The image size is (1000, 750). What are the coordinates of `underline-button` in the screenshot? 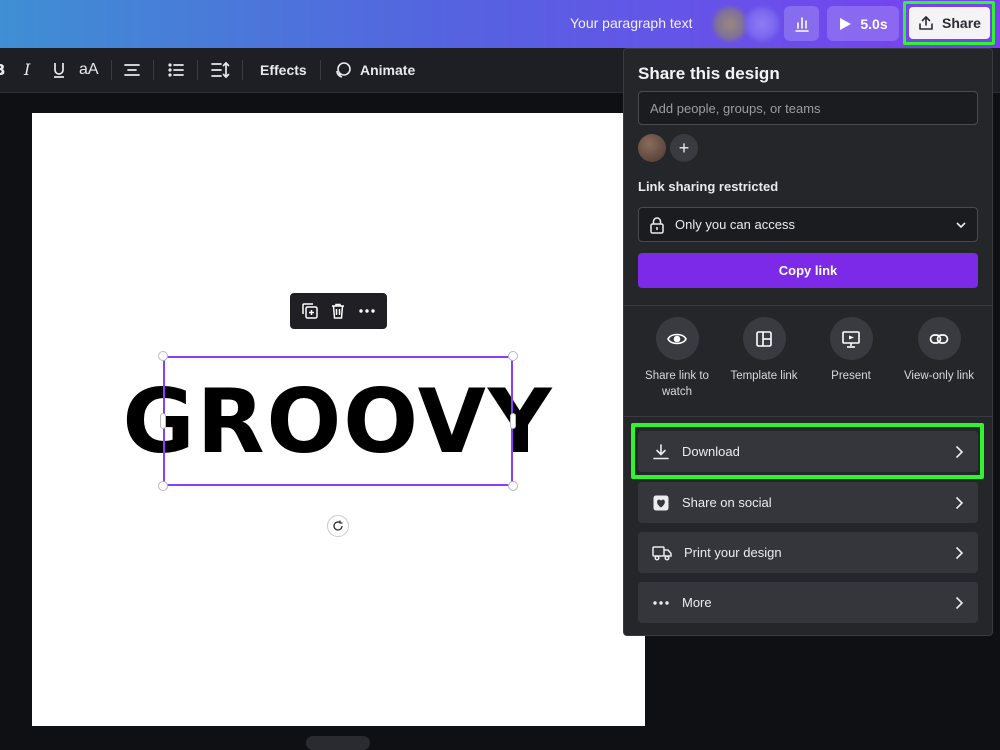 It's located at (59, 70).